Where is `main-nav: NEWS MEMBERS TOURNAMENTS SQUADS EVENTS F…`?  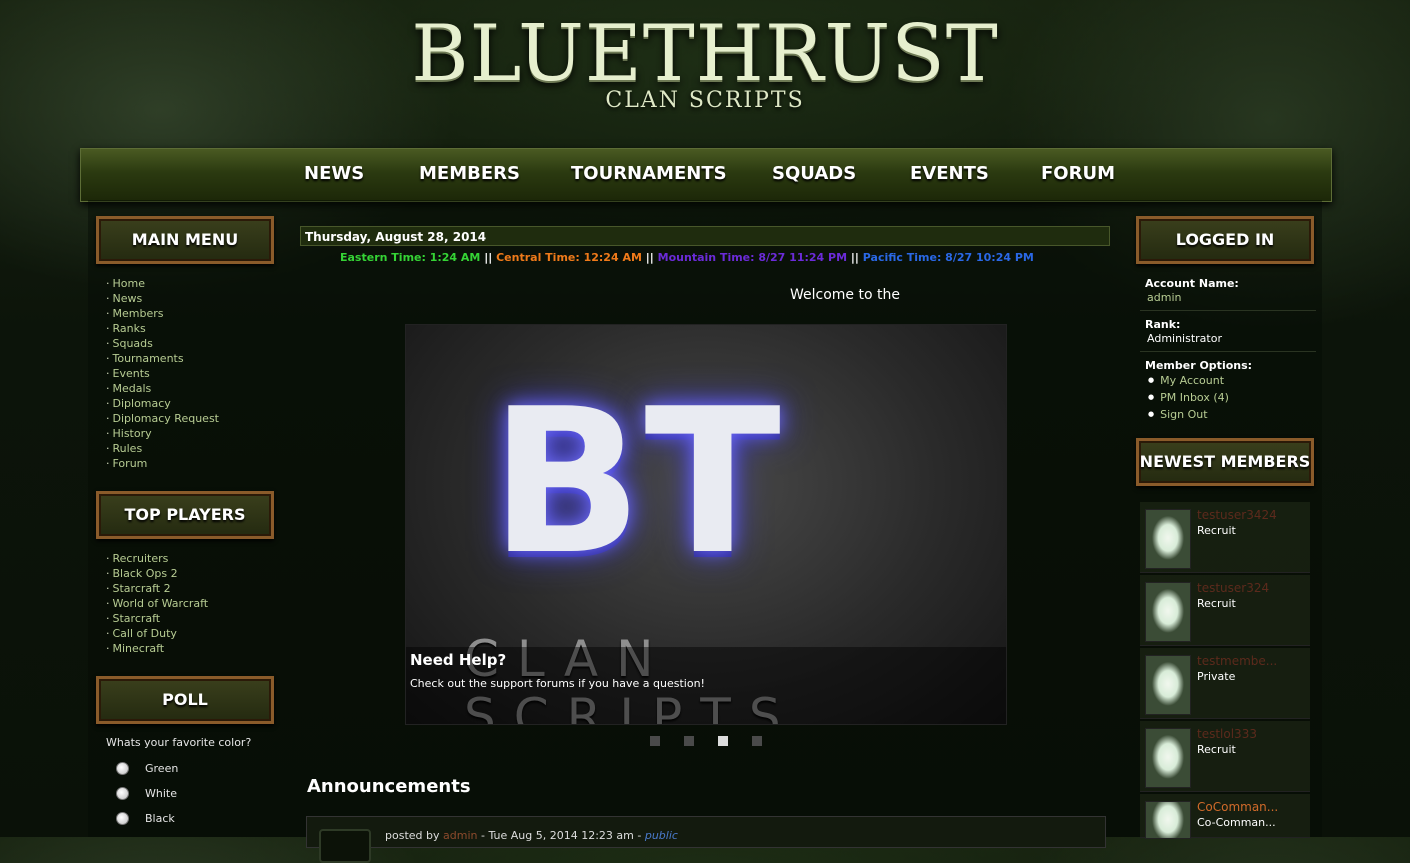
main-nav: NEWS MEMBERS TOURNAMENTS SQUADS EVENTS F… is located at coordinates (706, 175).